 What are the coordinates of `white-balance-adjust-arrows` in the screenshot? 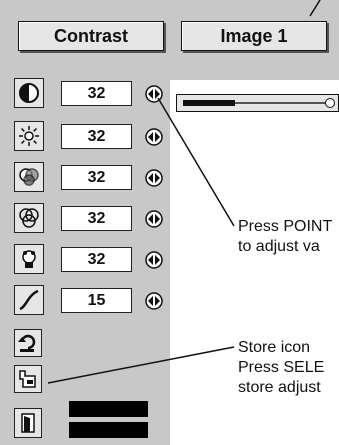 It's located at (154, 260).